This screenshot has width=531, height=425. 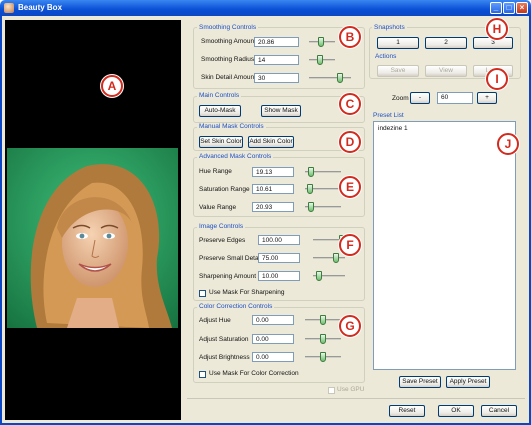 I want to click on skin-detail-label: Skin Detail Amount, so click(x=228, y=77).